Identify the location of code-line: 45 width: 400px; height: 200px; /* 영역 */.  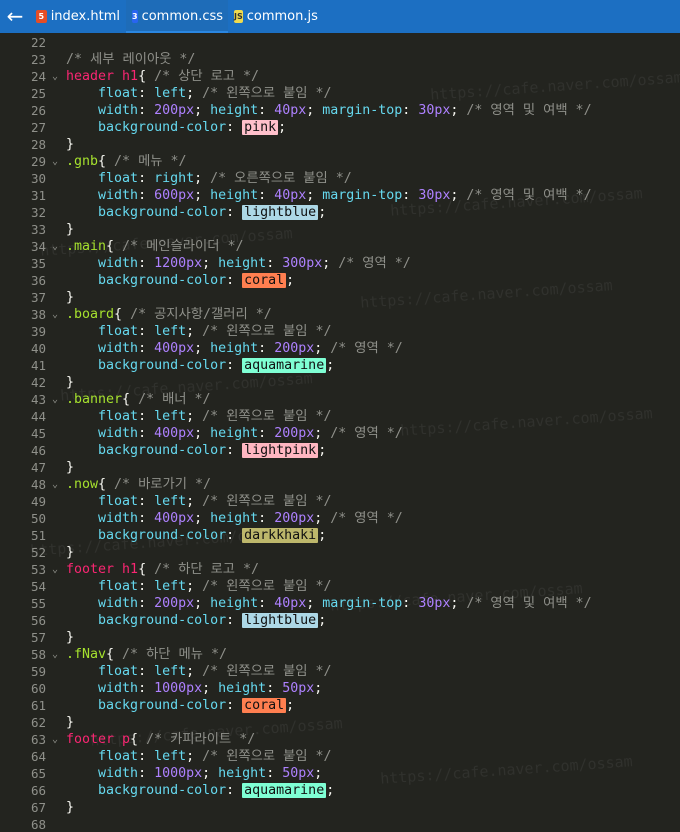
(340, 433).